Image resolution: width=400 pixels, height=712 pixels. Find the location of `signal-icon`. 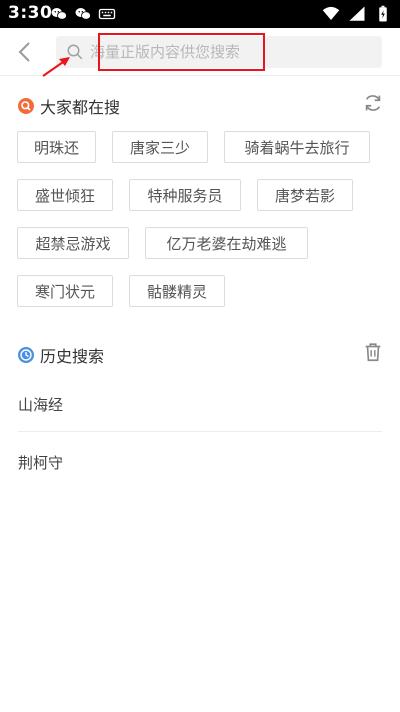

signal-icon is located at coordinates (357, 13).